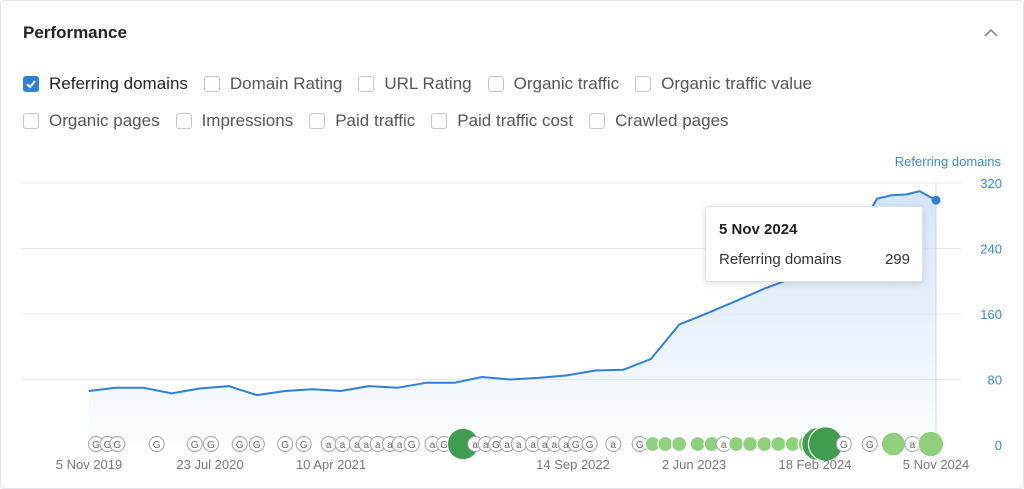 The height and width of the screenshot is (489, 1024). Describe the element at coordinates (566, 83) in the screenshot. I see `metric-toggle-label: Organic traffic` at that location.